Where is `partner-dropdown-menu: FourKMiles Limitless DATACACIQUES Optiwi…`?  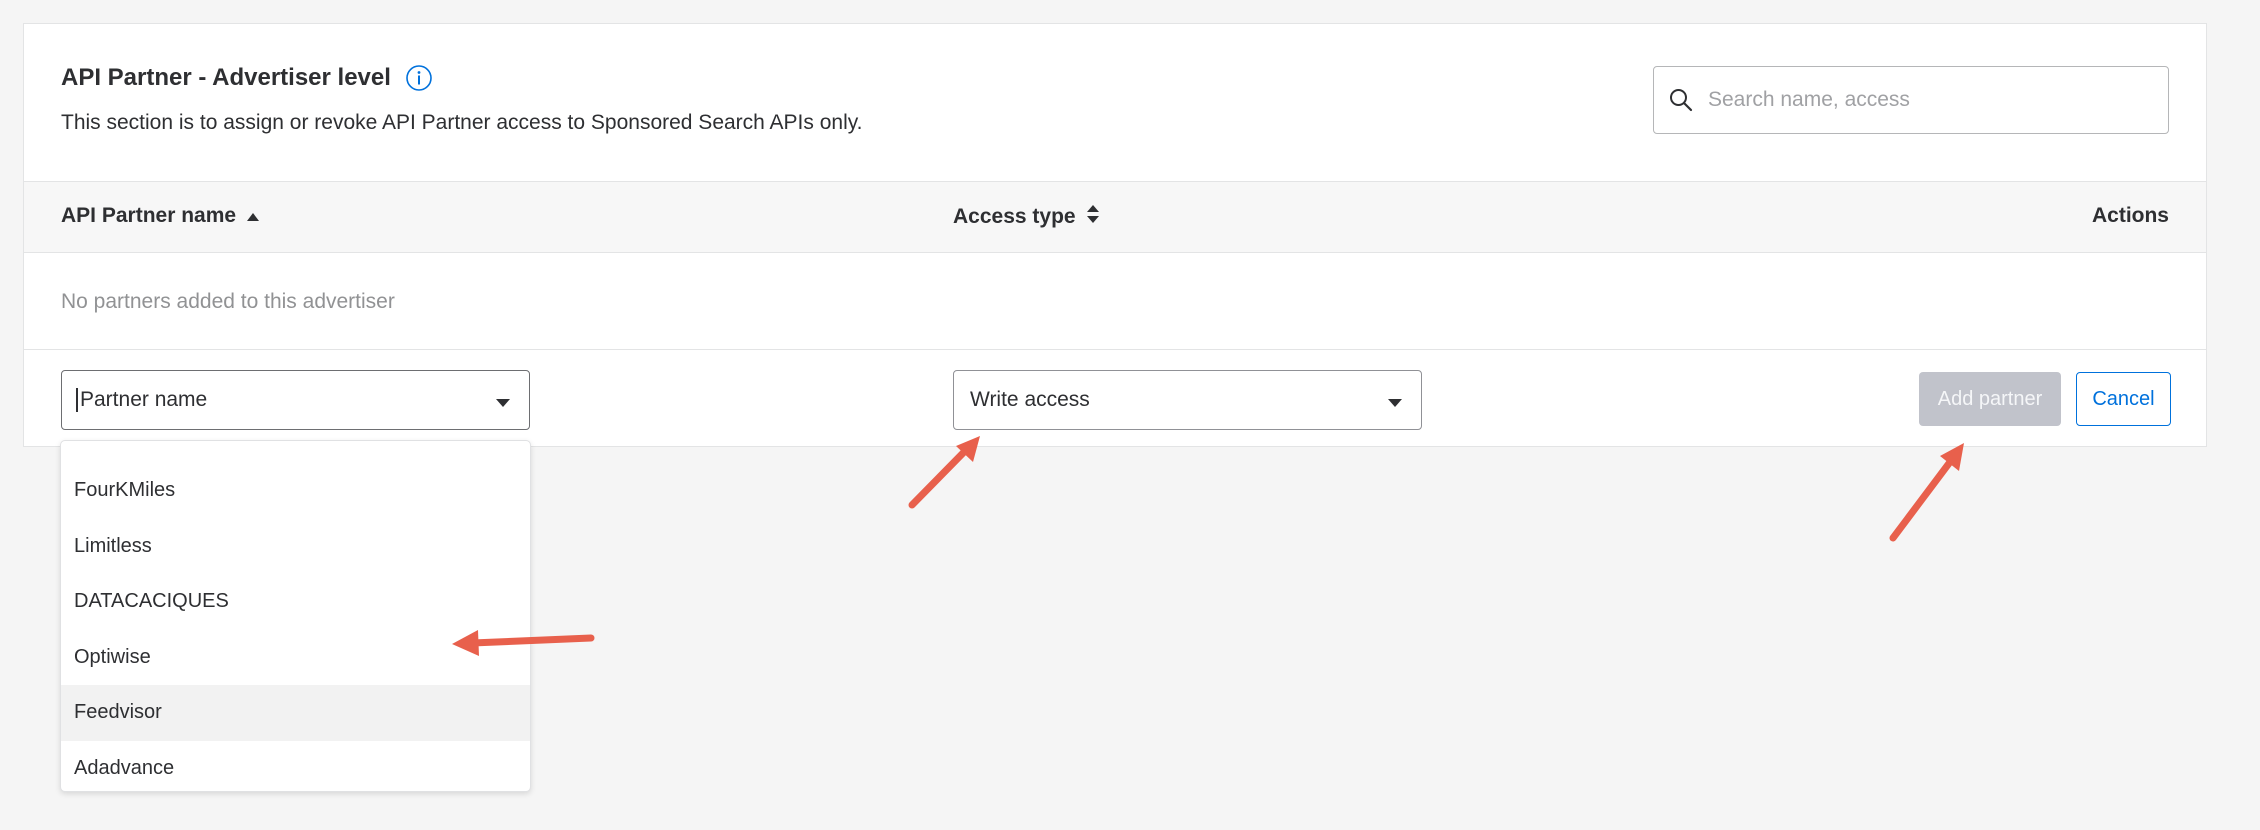
partner-dropdown-menu: FourKMiles Limitless DATACACIQUES Optiwi… is located at coordinates (295, 616).